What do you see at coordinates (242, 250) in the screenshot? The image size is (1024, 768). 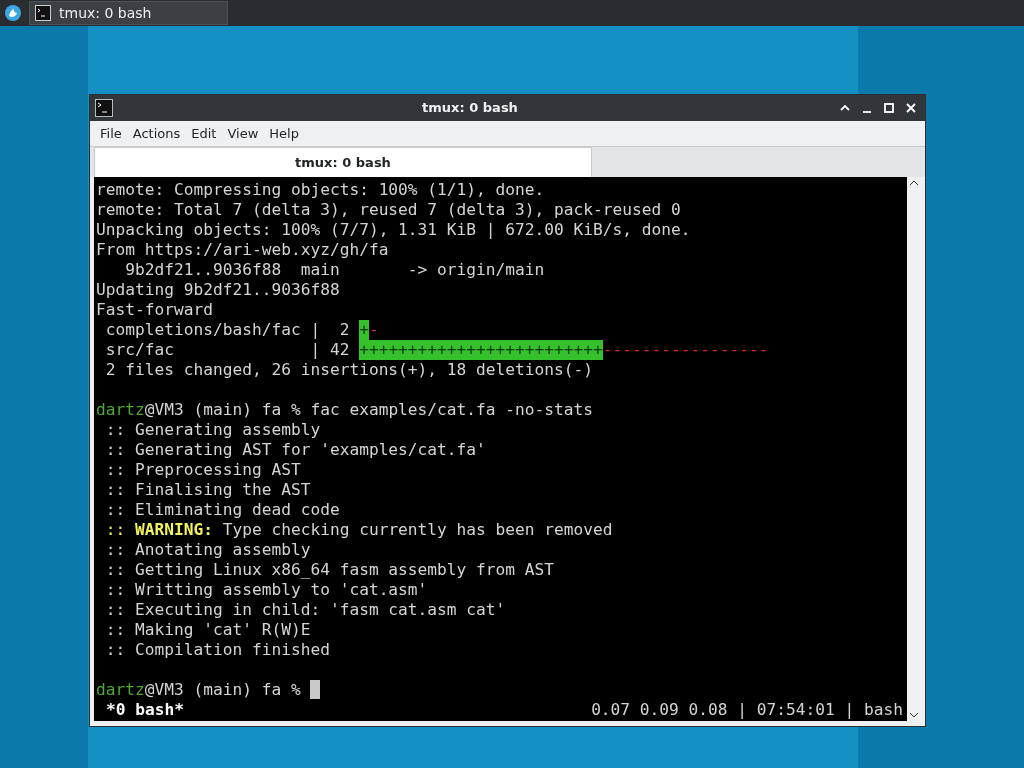 I see `terminal-text: From https://ari-web.xyz/gh/fa` at bounding box center [242, 250].